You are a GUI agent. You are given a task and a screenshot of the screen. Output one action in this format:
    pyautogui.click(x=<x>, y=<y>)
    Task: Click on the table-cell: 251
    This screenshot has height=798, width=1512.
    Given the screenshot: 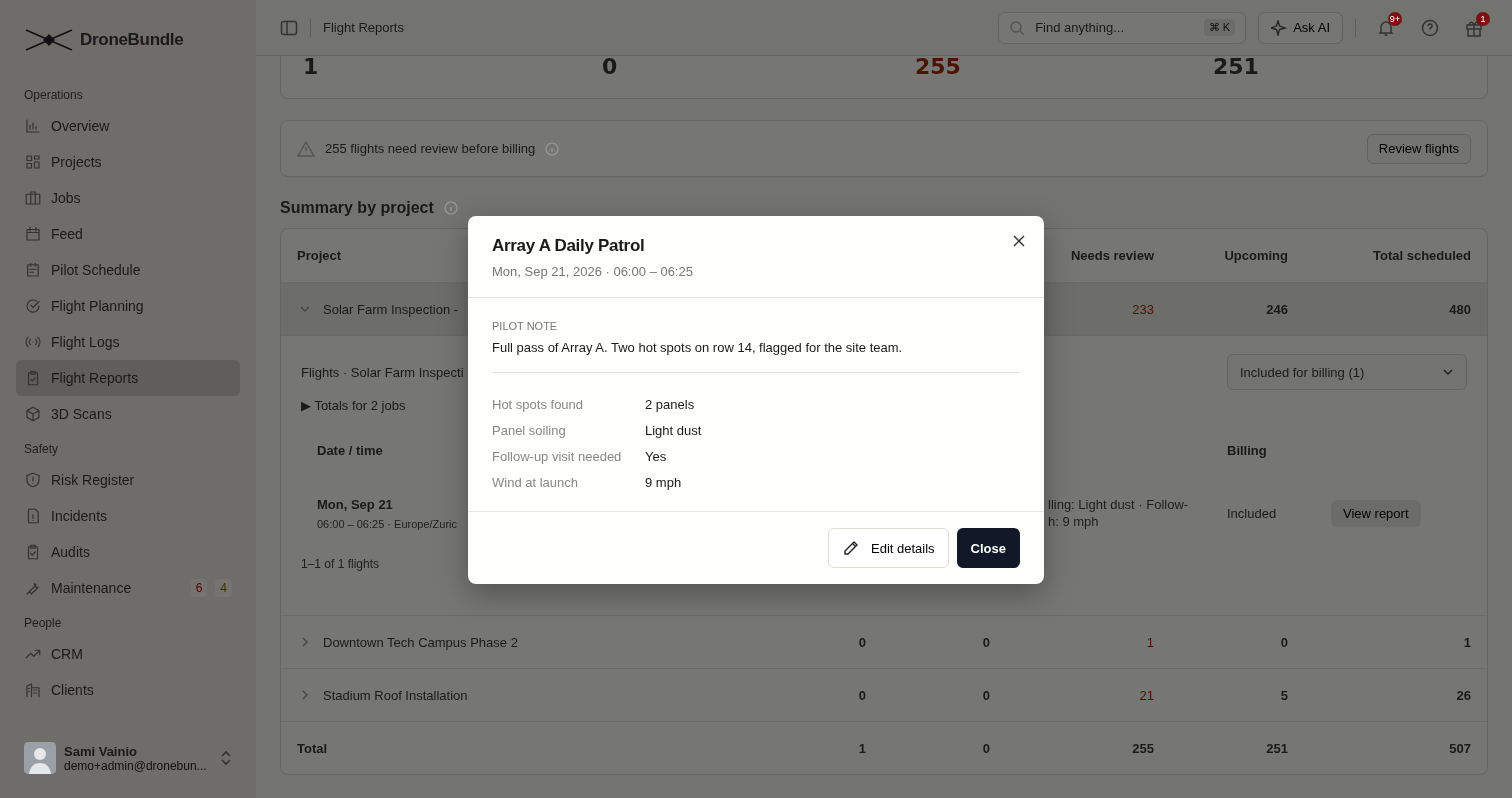 What is the action you would take?
    pyautogui.click(x=1277, y=748)
    